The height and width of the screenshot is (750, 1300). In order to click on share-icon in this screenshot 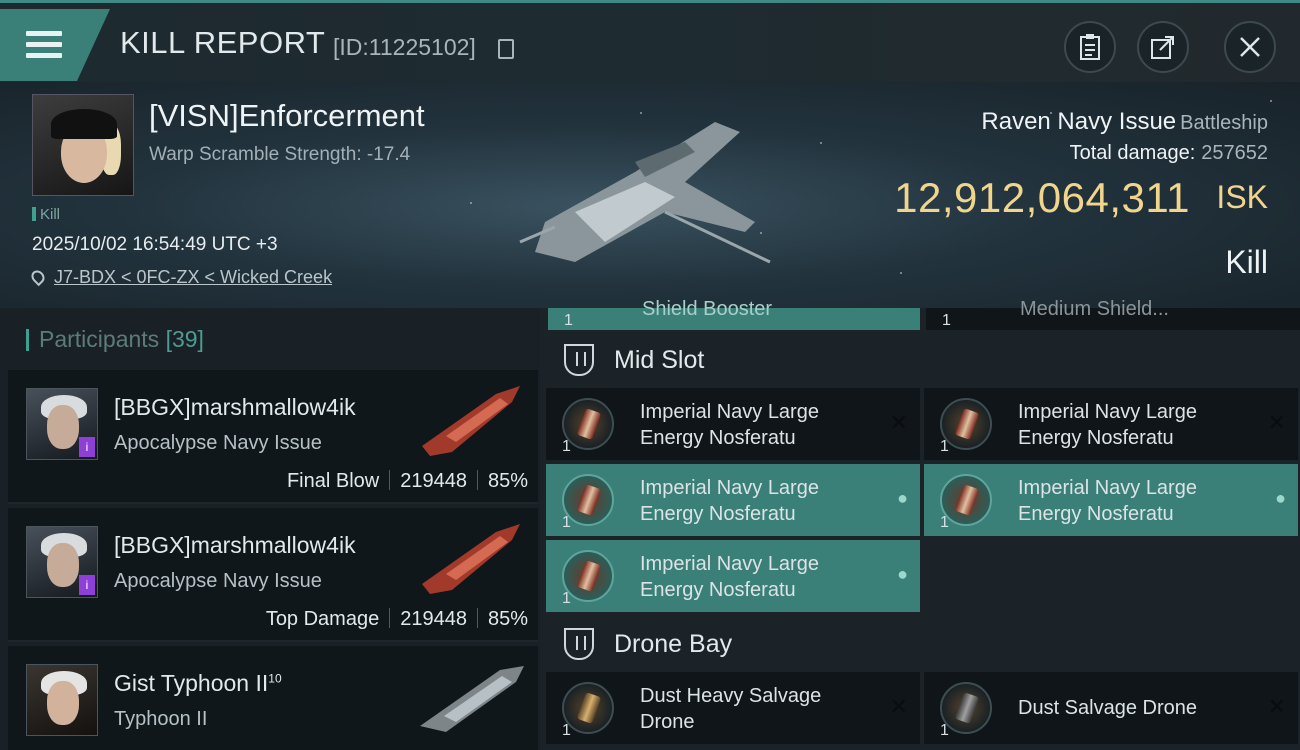, I will do `click(1162, 47)`.